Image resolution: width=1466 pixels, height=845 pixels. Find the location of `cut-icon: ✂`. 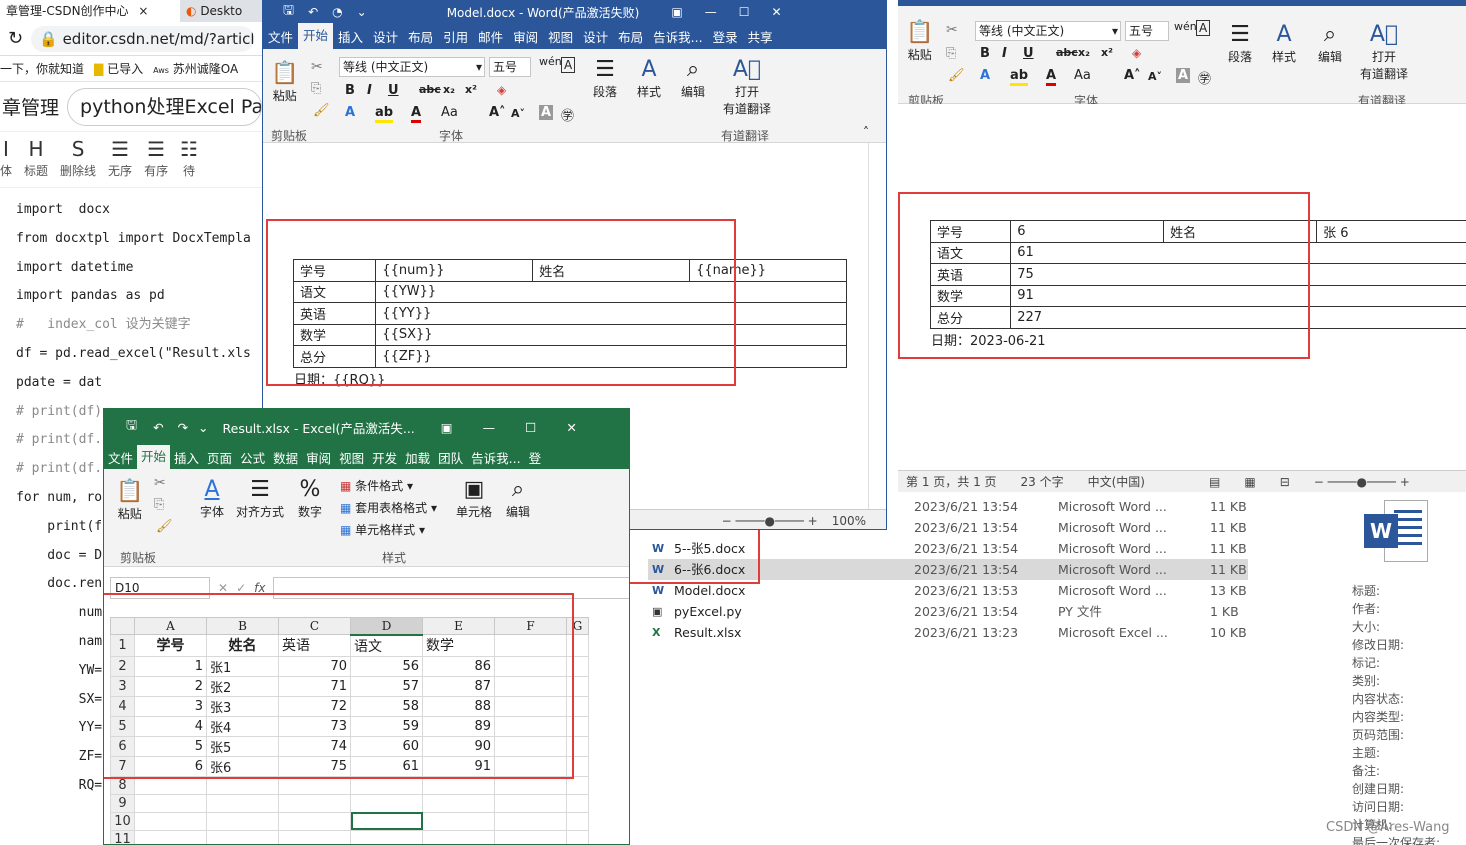

cut-icon: ✂ is located at coordinates (952, 30).